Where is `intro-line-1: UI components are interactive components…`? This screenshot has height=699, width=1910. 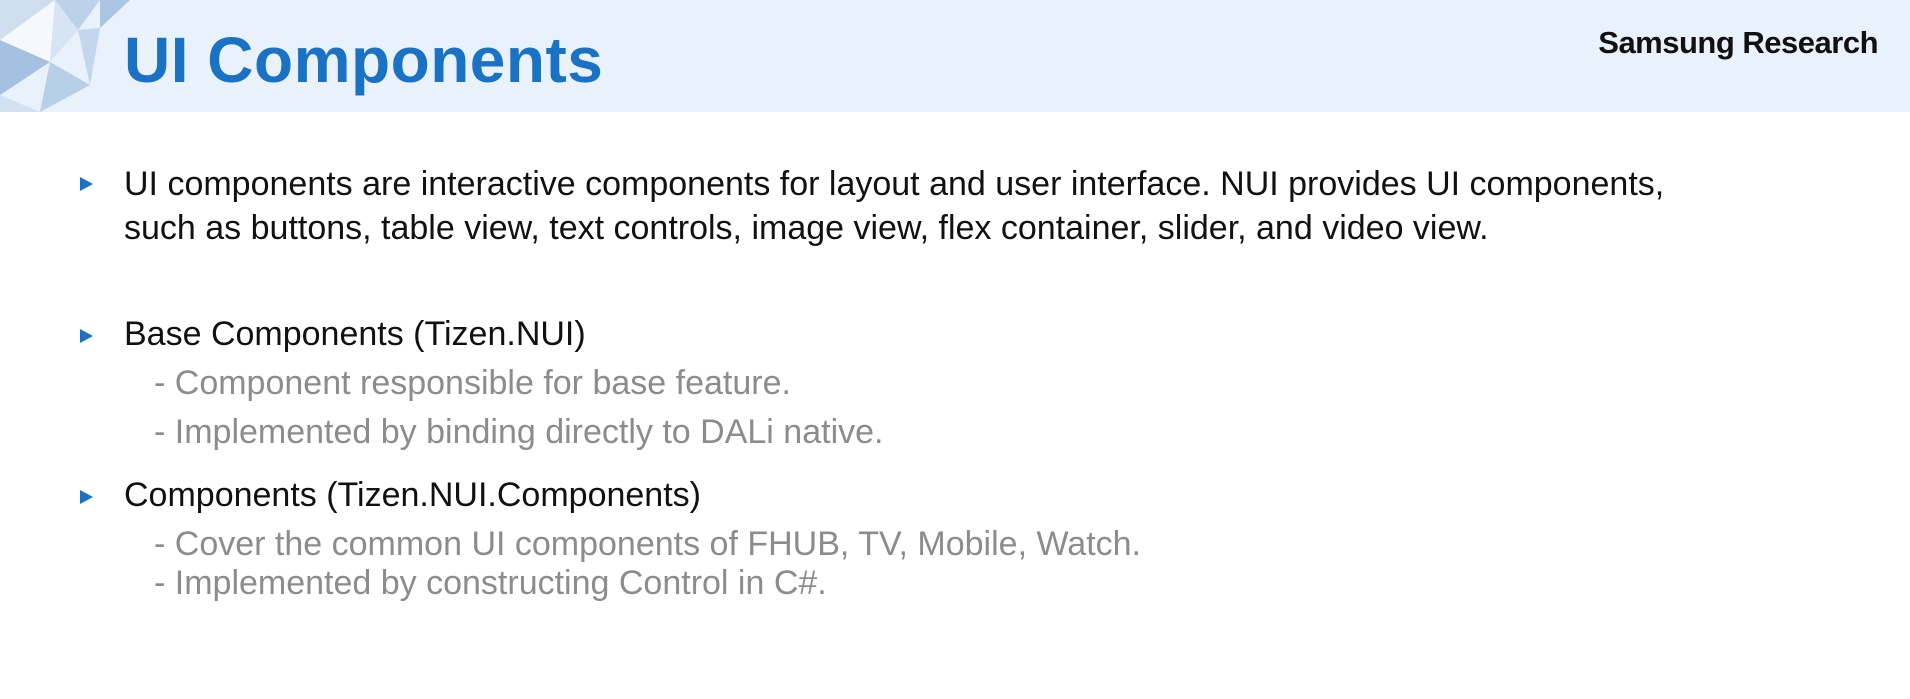
intro-line-1: UI components are interactive components… is located at coordinates (894, 184).